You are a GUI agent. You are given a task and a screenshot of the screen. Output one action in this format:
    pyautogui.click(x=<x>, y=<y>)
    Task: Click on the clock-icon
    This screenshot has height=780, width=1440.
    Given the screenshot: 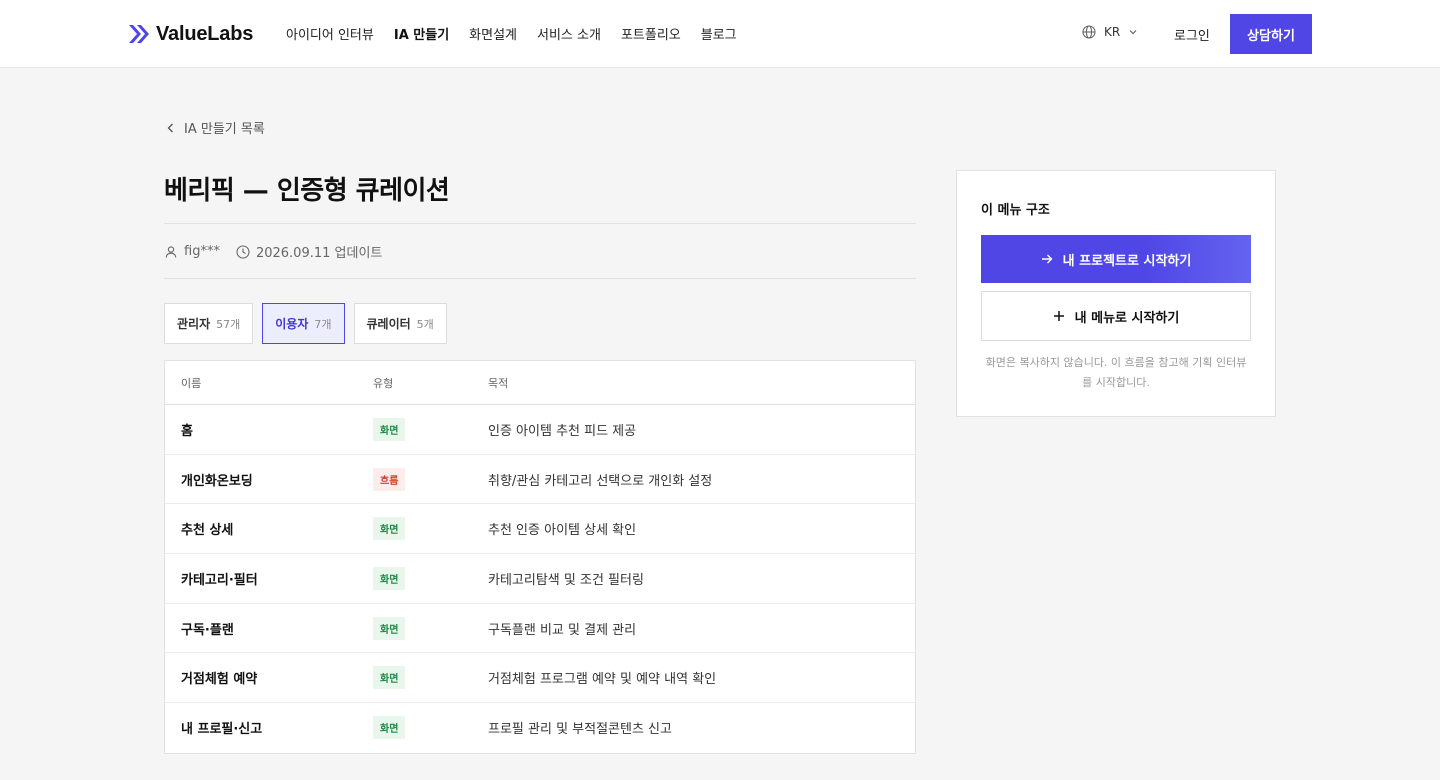 What is the action you would take?
    pyautogui.click(x=243, y=251)
    